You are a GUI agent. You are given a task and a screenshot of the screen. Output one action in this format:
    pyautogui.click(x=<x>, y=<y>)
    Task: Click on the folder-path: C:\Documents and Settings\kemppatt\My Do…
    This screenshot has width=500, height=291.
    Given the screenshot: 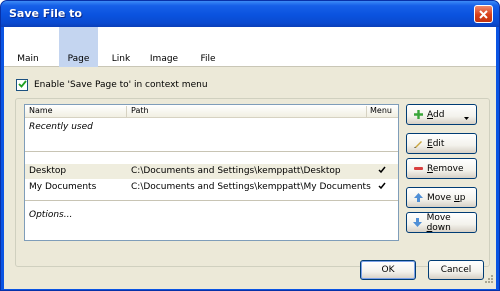 What is the action you would take?
    pyautogui.click(x=251, y=187)
    